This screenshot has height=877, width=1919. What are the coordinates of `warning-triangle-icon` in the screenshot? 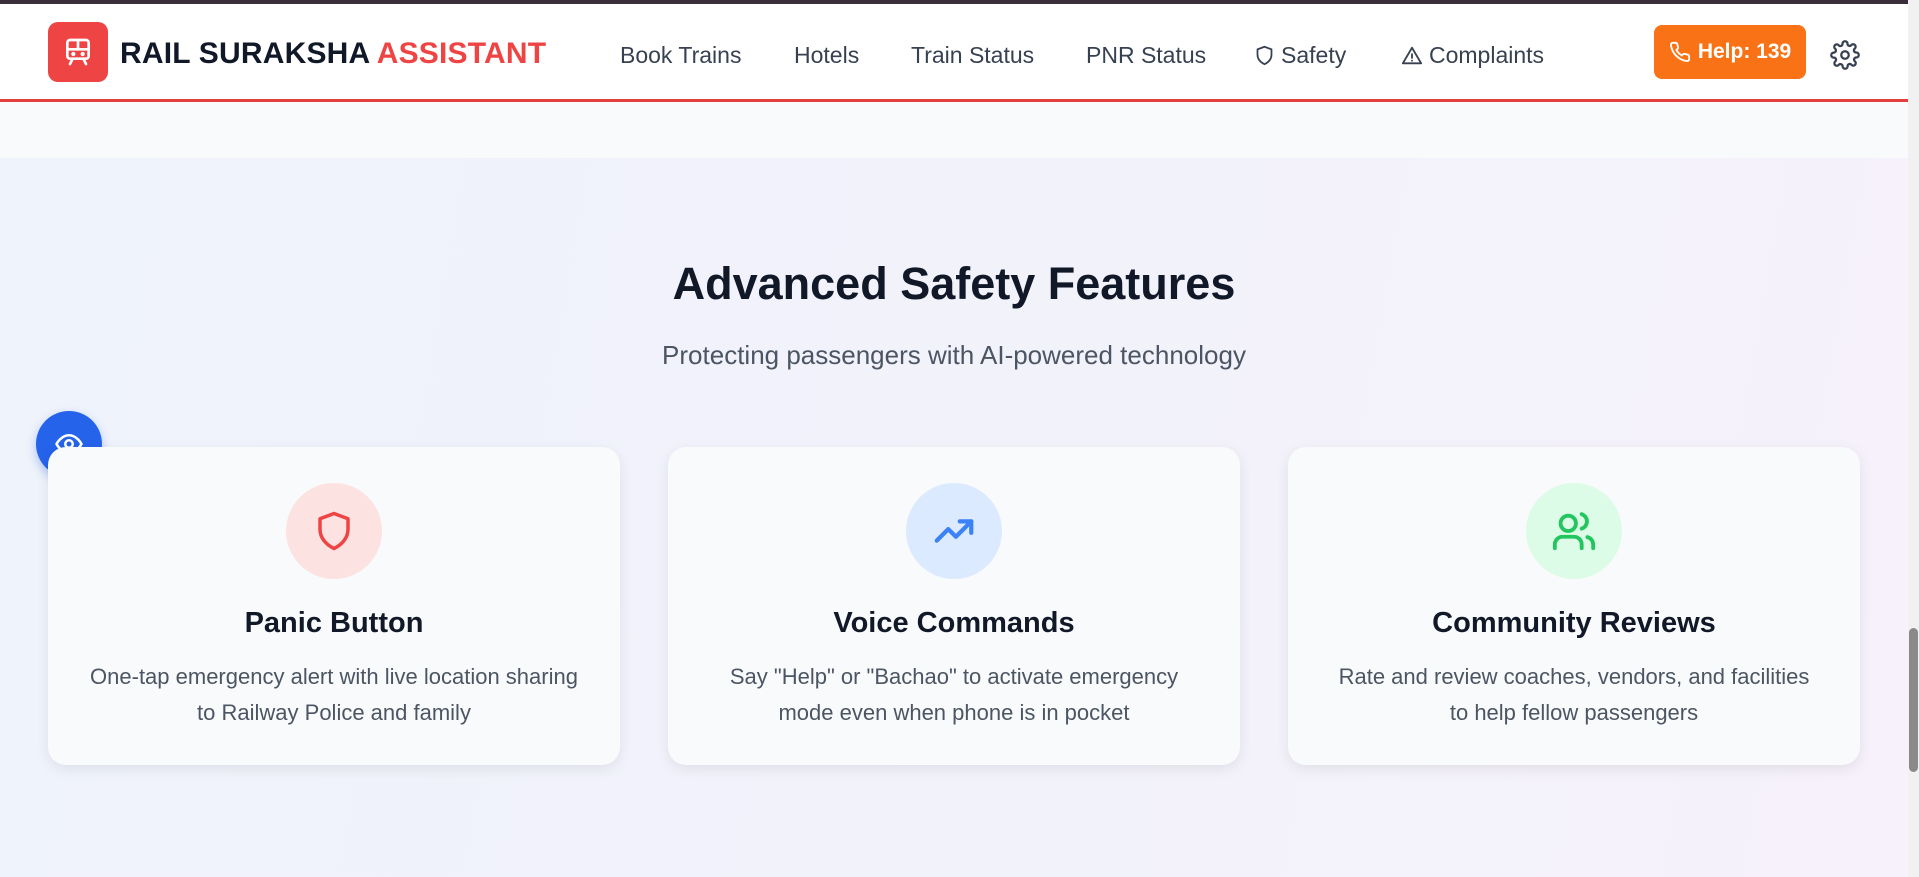 It's located at (1412, 55).